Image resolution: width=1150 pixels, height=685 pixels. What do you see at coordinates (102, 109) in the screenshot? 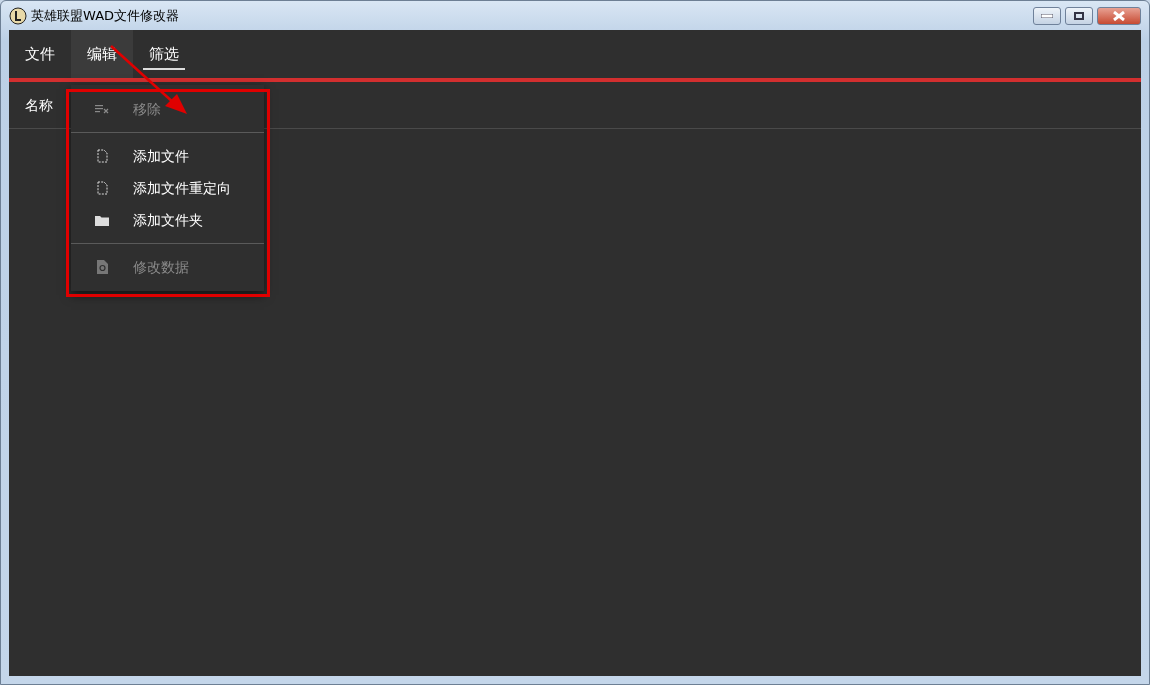
I see `clear-list-icon` at bounding box center [102, 109].